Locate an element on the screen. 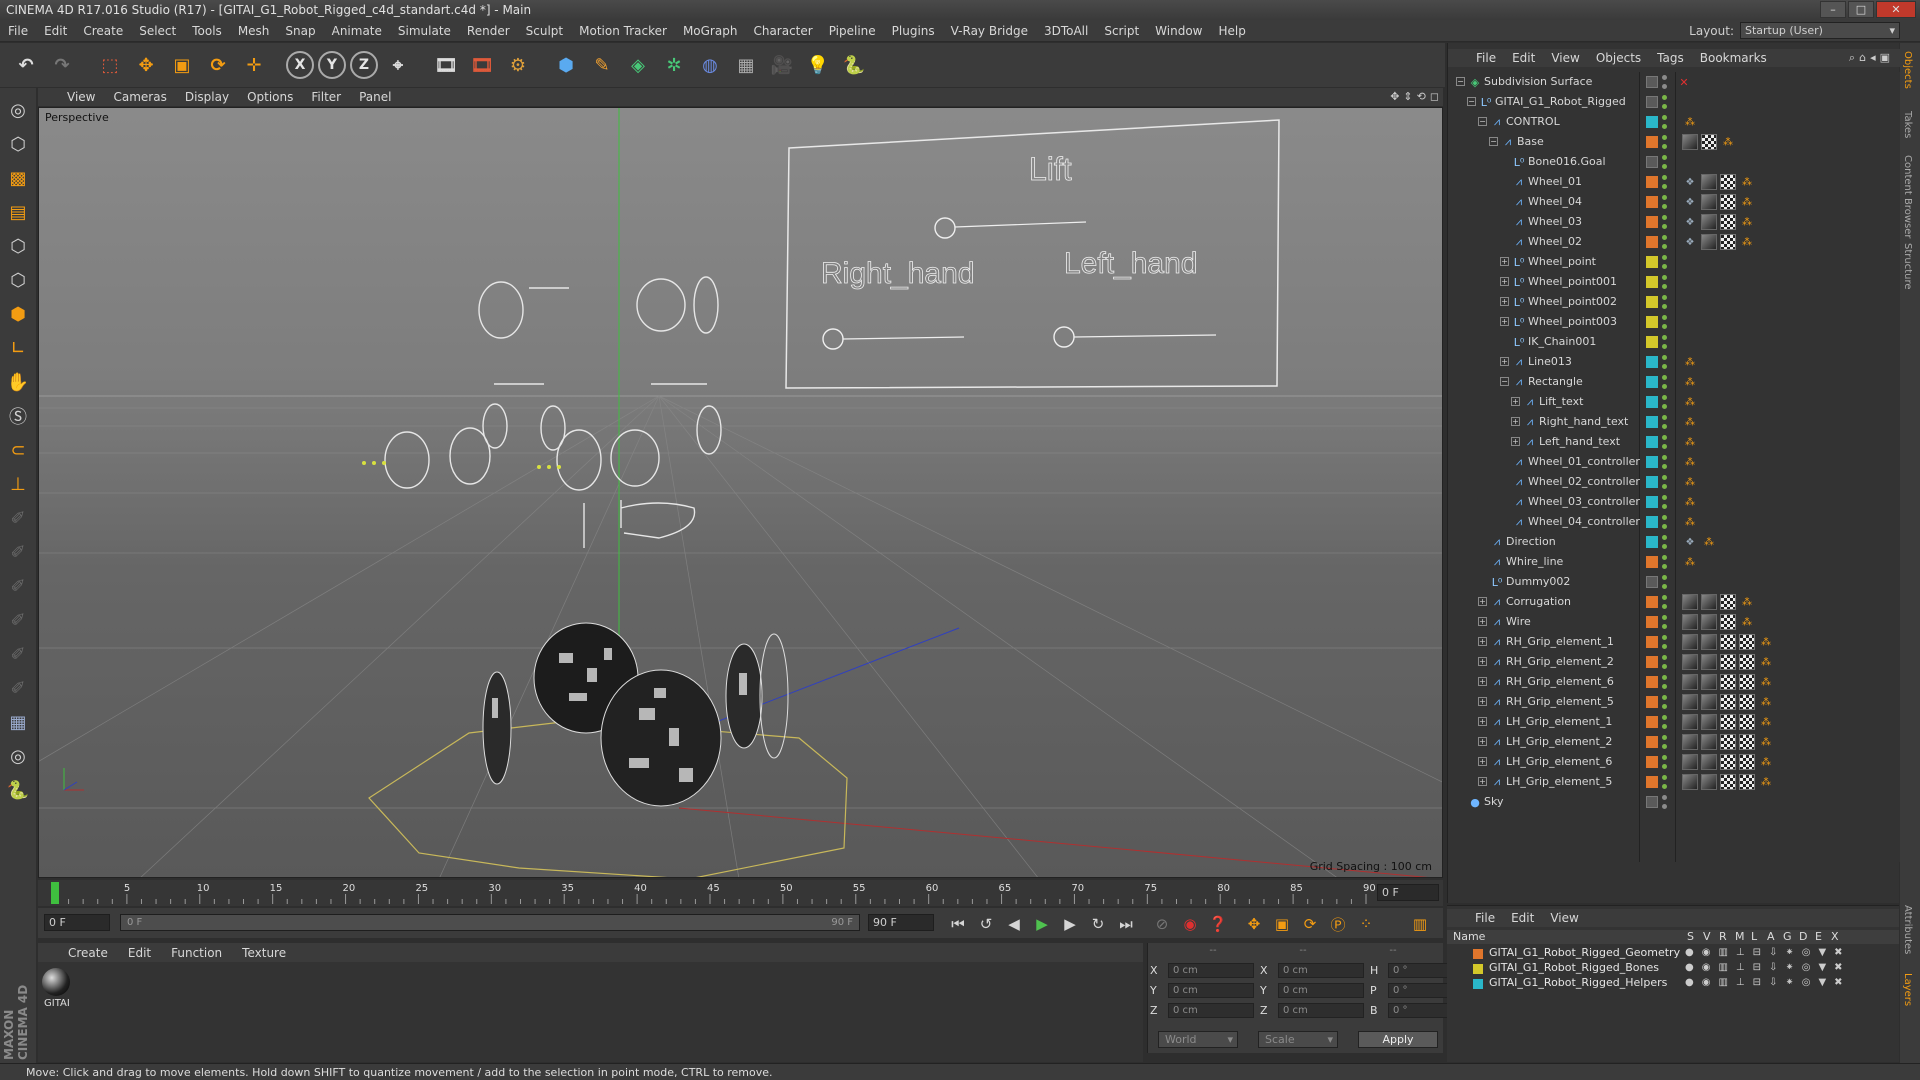 The height and width of the screenshot is (1080, 1920). object-row: L⁰ IK_Chain001 is located at coordinates (1674, 342).